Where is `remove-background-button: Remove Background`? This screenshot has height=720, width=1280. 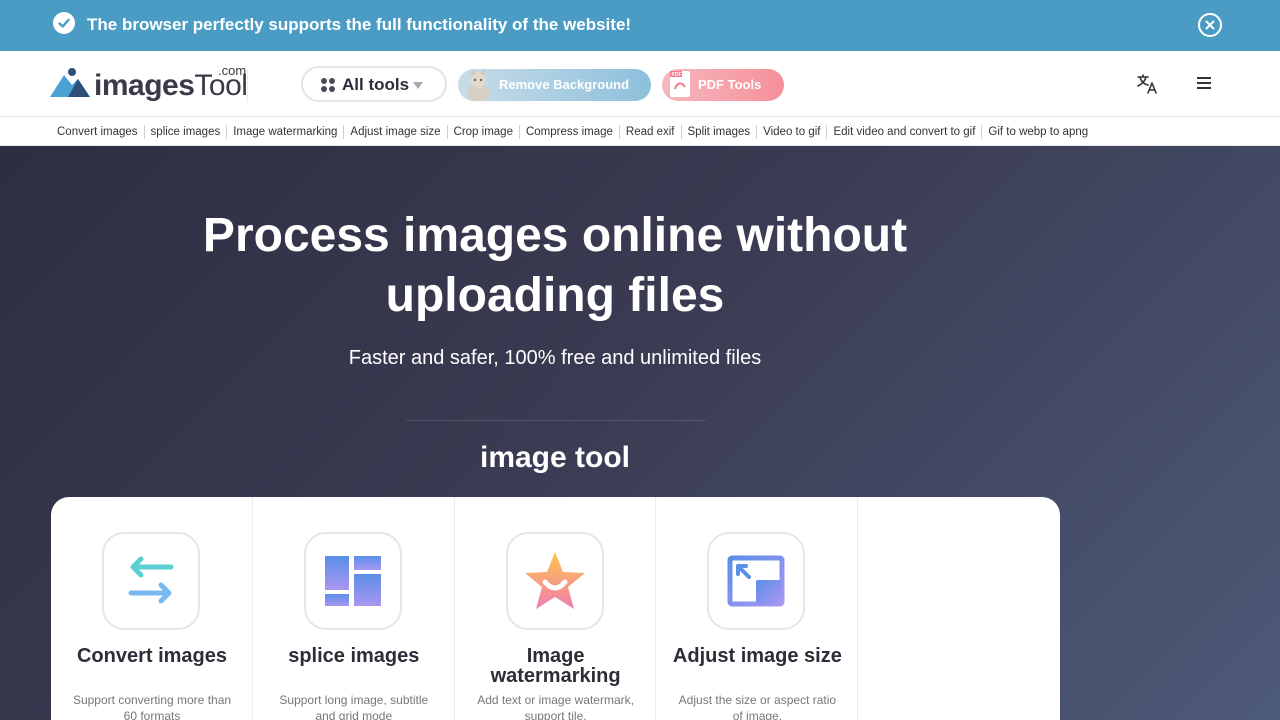 remove-background-button: Remove Background is located at coordinates (554, 85).